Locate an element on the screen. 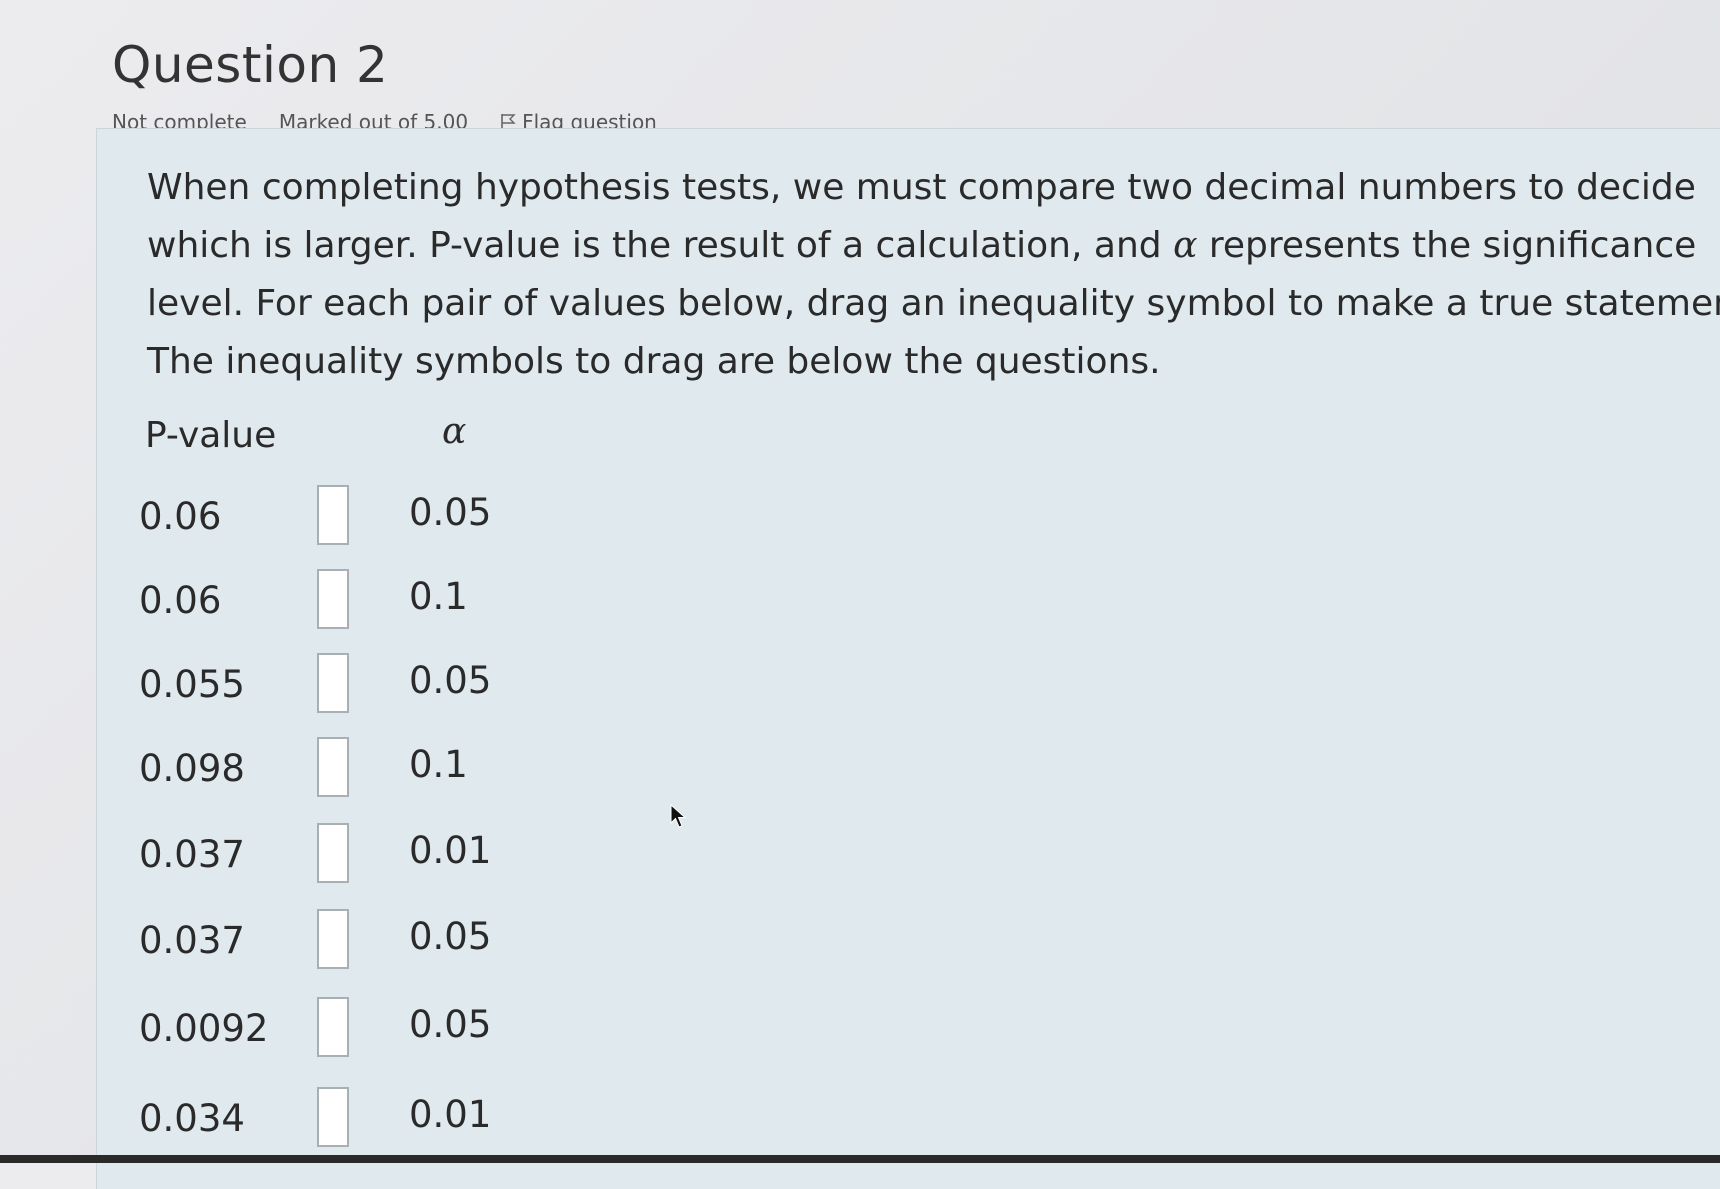 The width and height of the screenshot is (1720, 1189). question-header: Question 2 is located at coordinates (250, 65).